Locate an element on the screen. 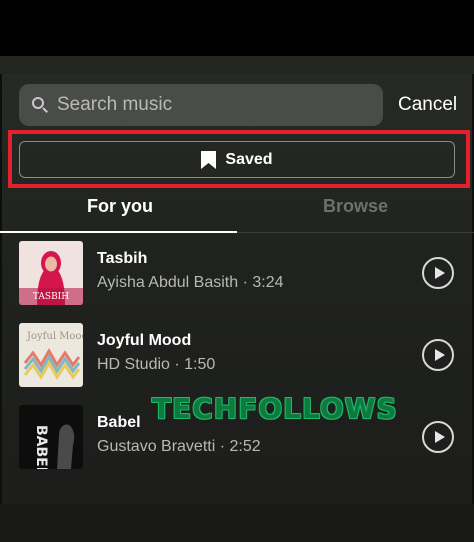  album-art-babel: BABEL is located at coordinates (51, 437).